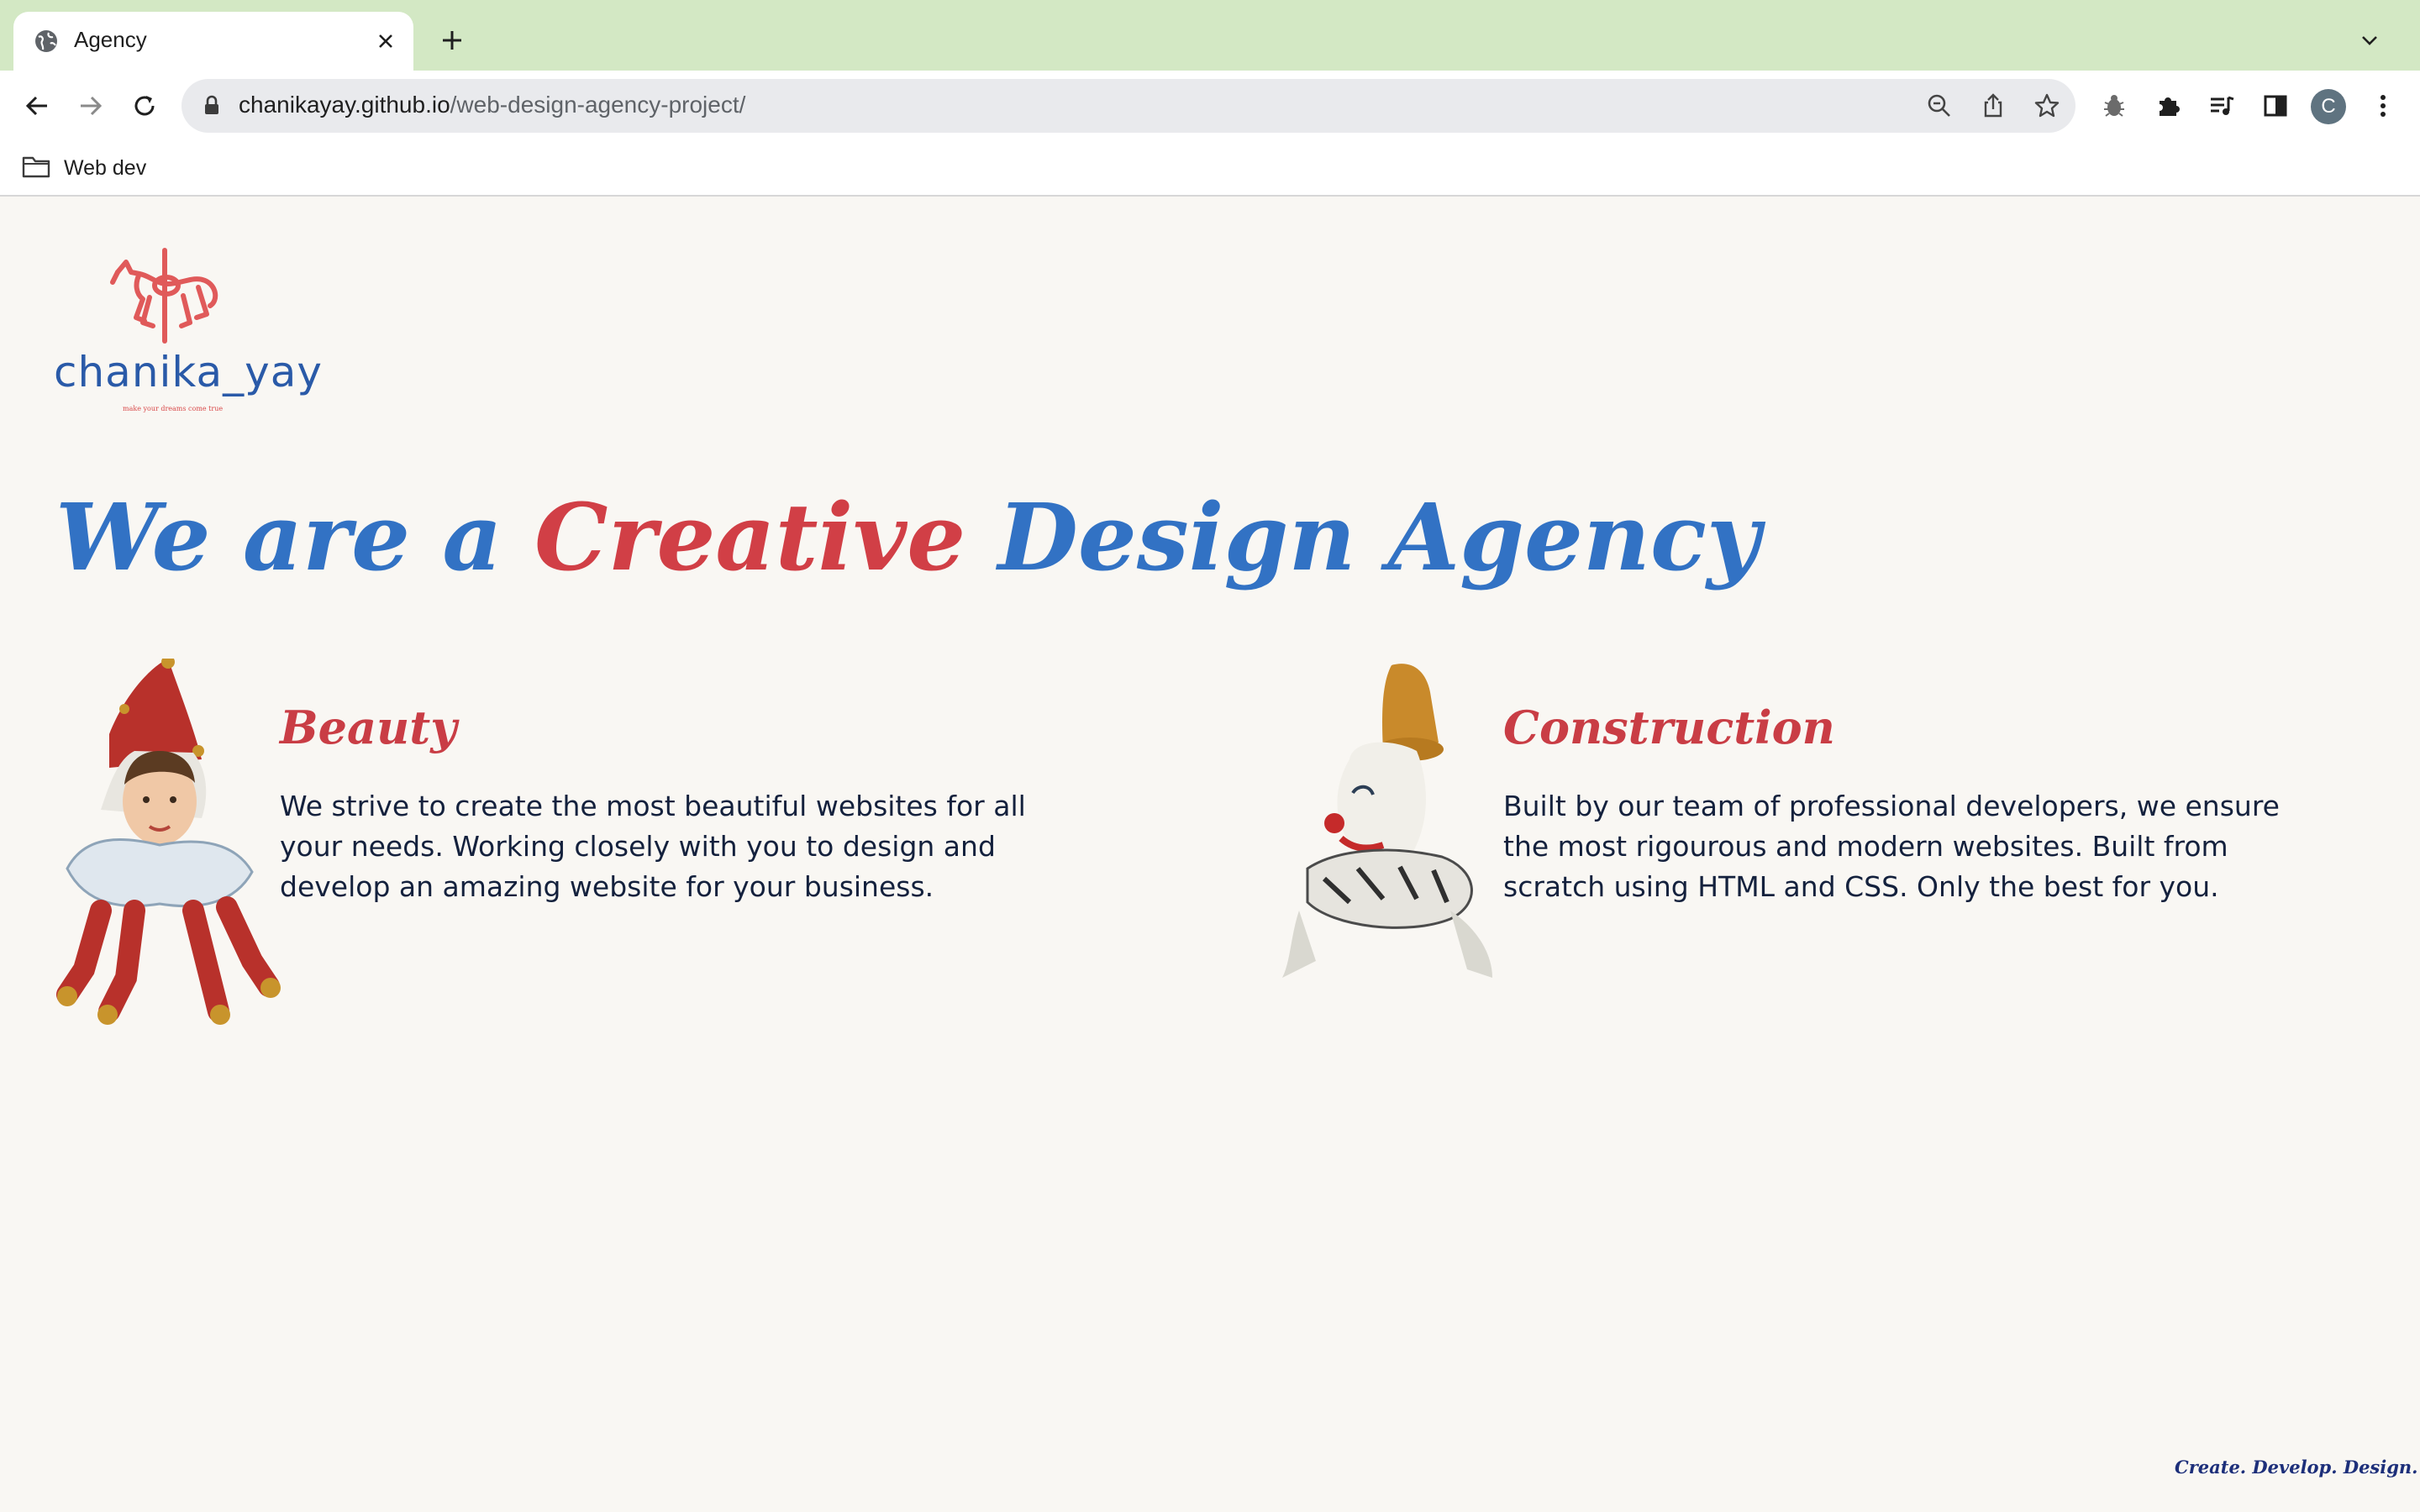 This screenshot has width=2420, height=1512. I want to click on agency-logo: chanika_yay make your dreams come true, so click(186, 335).